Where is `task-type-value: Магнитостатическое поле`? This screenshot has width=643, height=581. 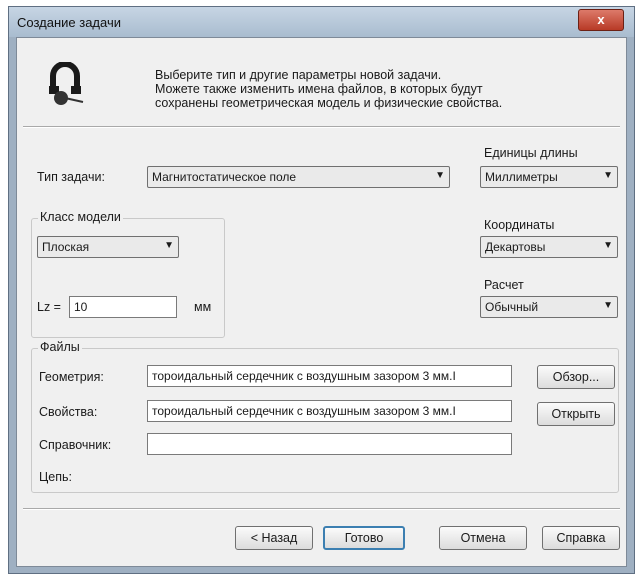
task-type-value: Магнитостатическое поле is located at coordinates (224, 177).